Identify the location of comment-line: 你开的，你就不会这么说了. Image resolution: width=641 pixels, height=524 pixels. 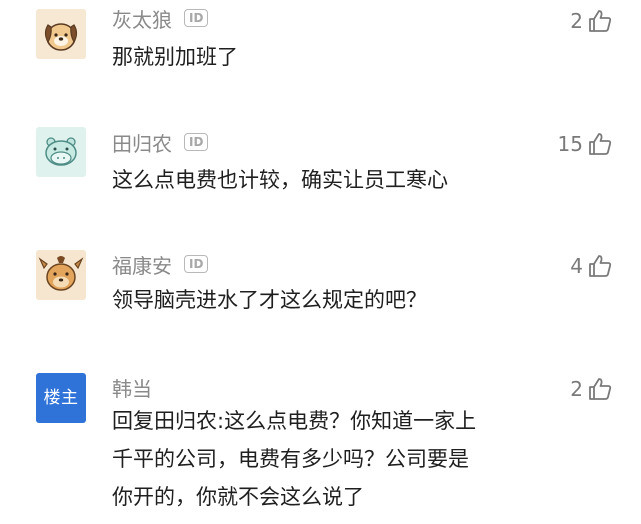
(238, 497).